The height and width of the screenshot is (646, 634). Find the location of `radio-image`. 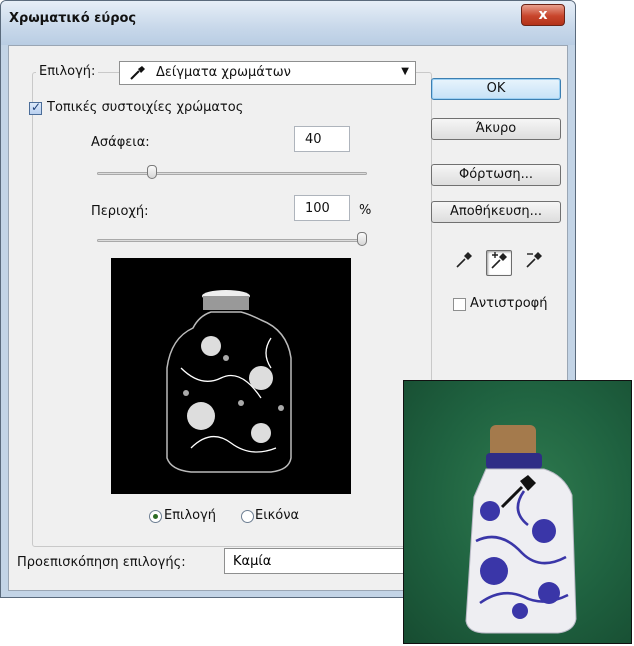

radio-image is located at coordinates (247, 516).